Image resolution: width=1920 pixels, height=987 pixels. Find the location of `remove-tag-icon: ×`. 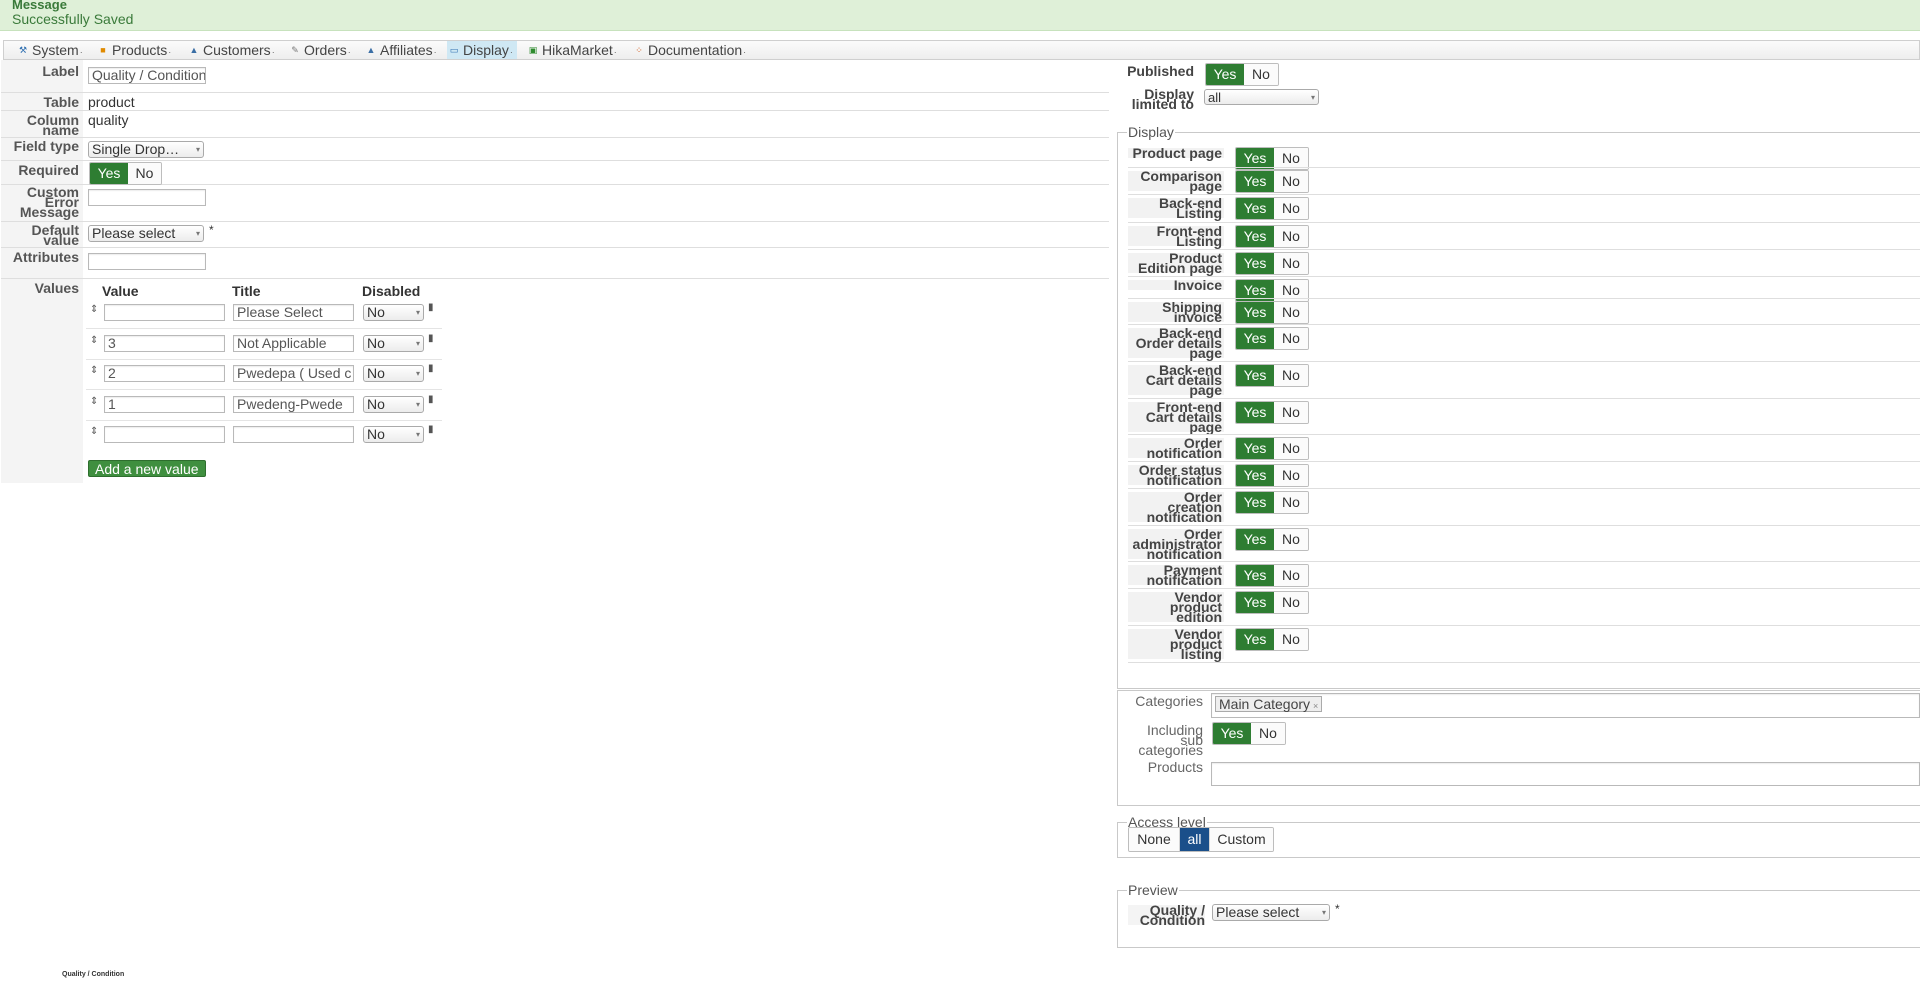

remove-tag-icon: × is located at coordinates (1315, 706).